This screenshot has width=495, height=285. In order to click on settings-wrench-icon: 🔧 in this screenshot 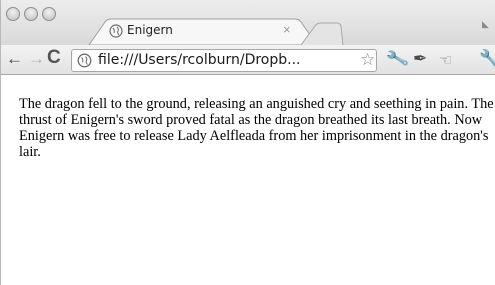, I will do `click(487, 59)`.